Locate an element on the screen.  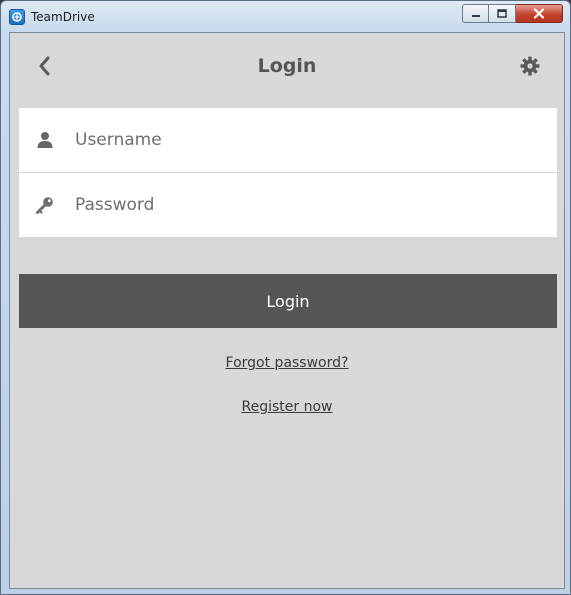
teamdrive-logo-icon is located at coordinates (17, 17).